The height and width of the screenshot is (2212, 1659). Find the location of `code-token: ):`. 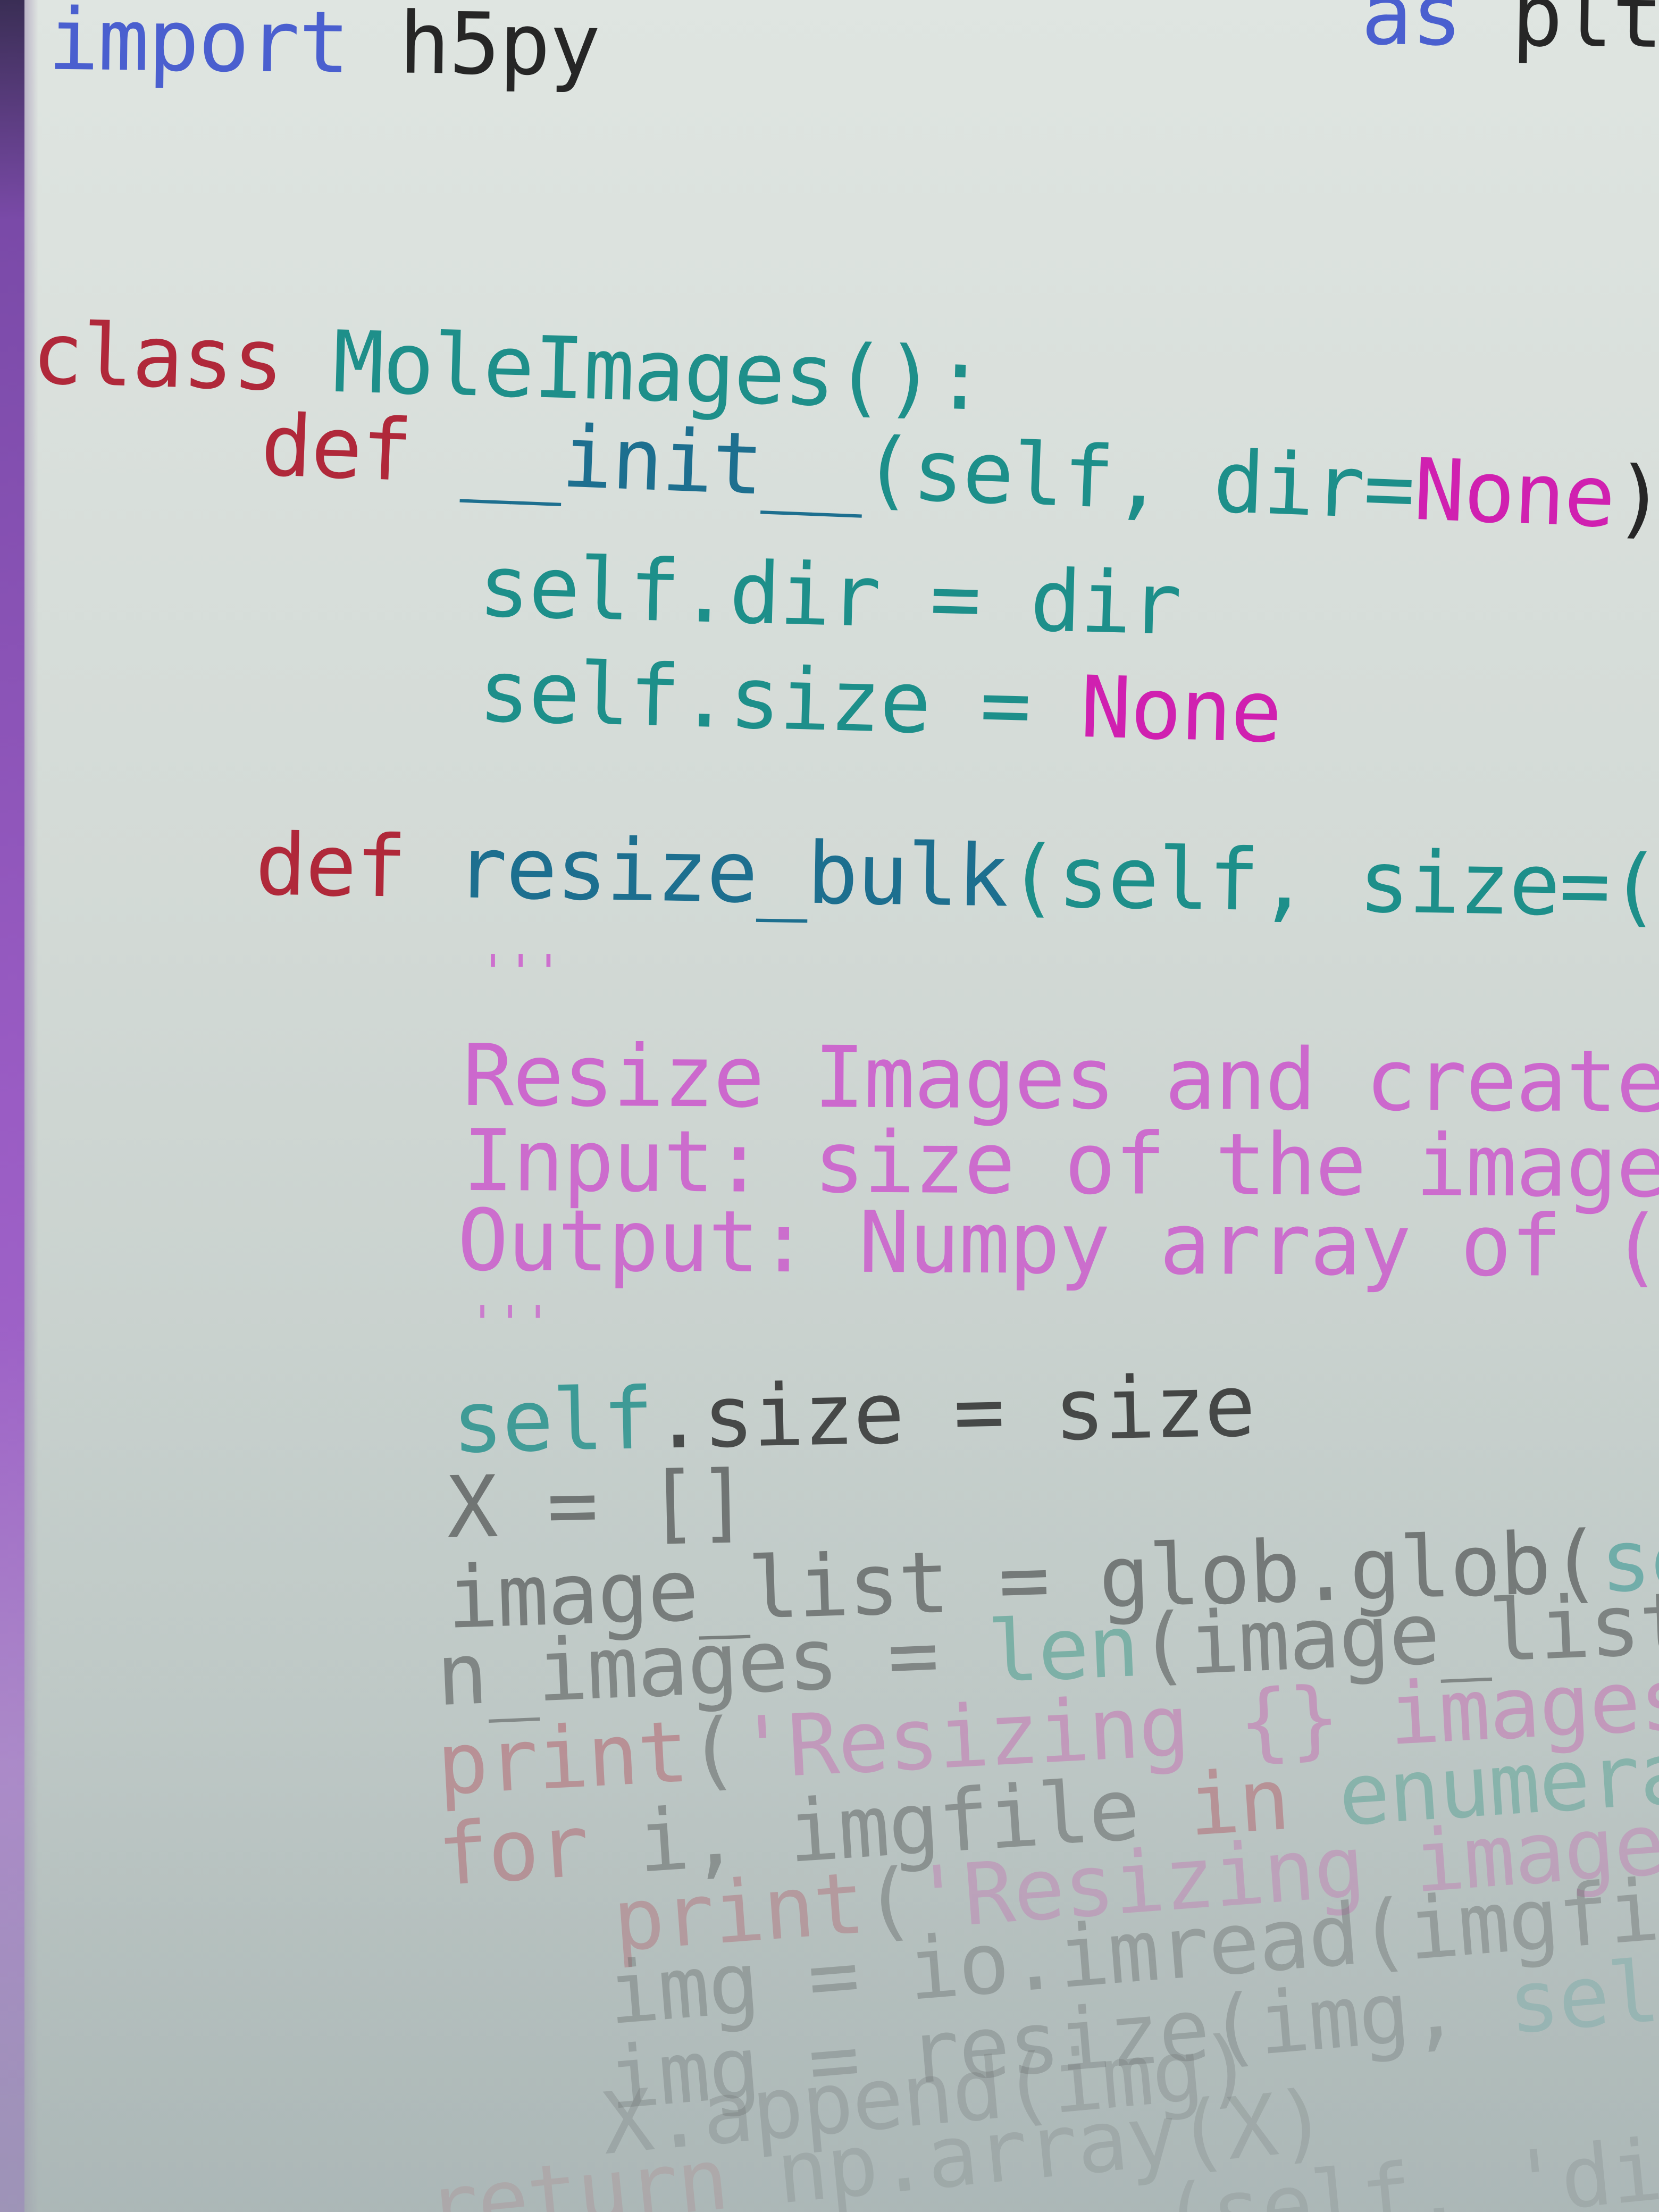

code-token: ): is located at coordinates (1635, 499).